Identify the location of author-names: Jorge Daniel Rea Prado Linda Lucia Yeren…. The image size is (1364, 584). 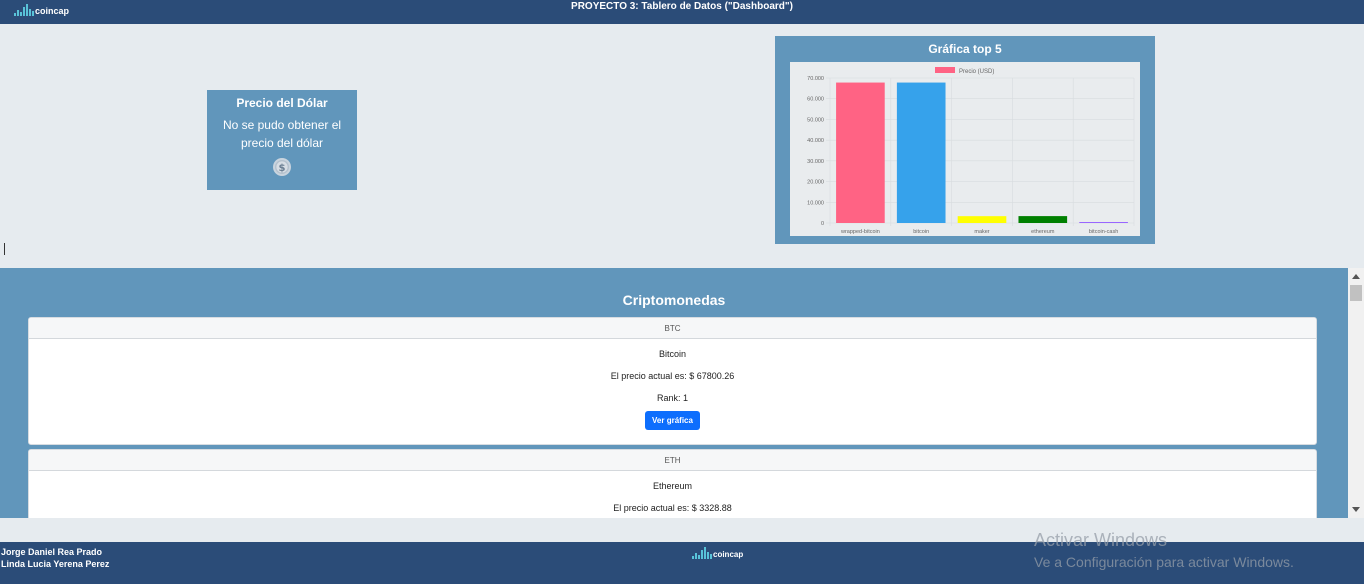
(55, 558).